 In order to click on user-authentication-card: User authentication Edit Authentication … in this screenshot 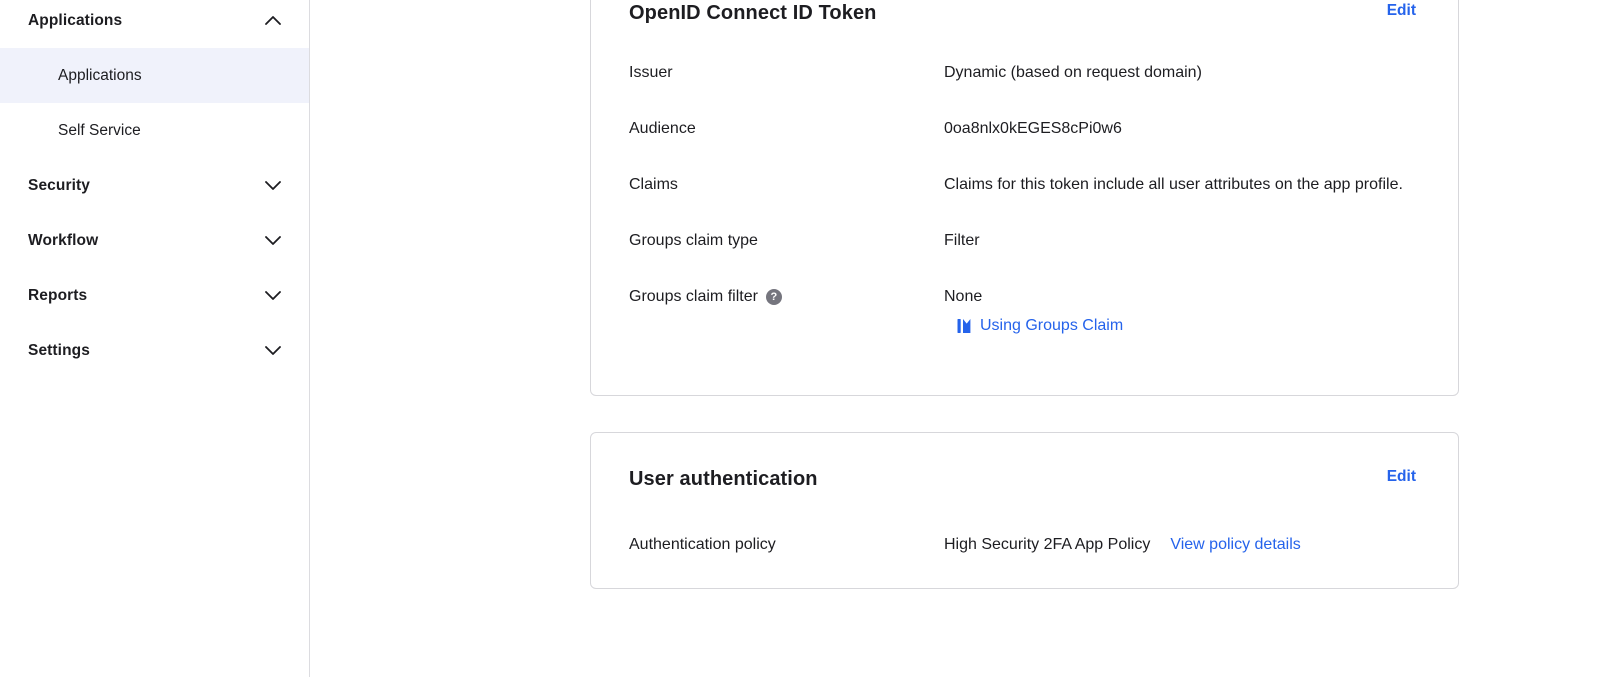, I will do `click(1024, 510)`.